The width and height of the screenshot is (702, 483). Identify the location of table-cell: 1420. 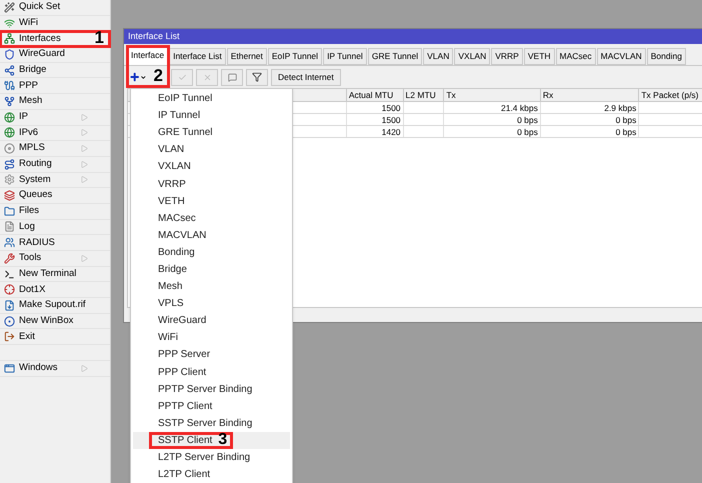
(391, 132).